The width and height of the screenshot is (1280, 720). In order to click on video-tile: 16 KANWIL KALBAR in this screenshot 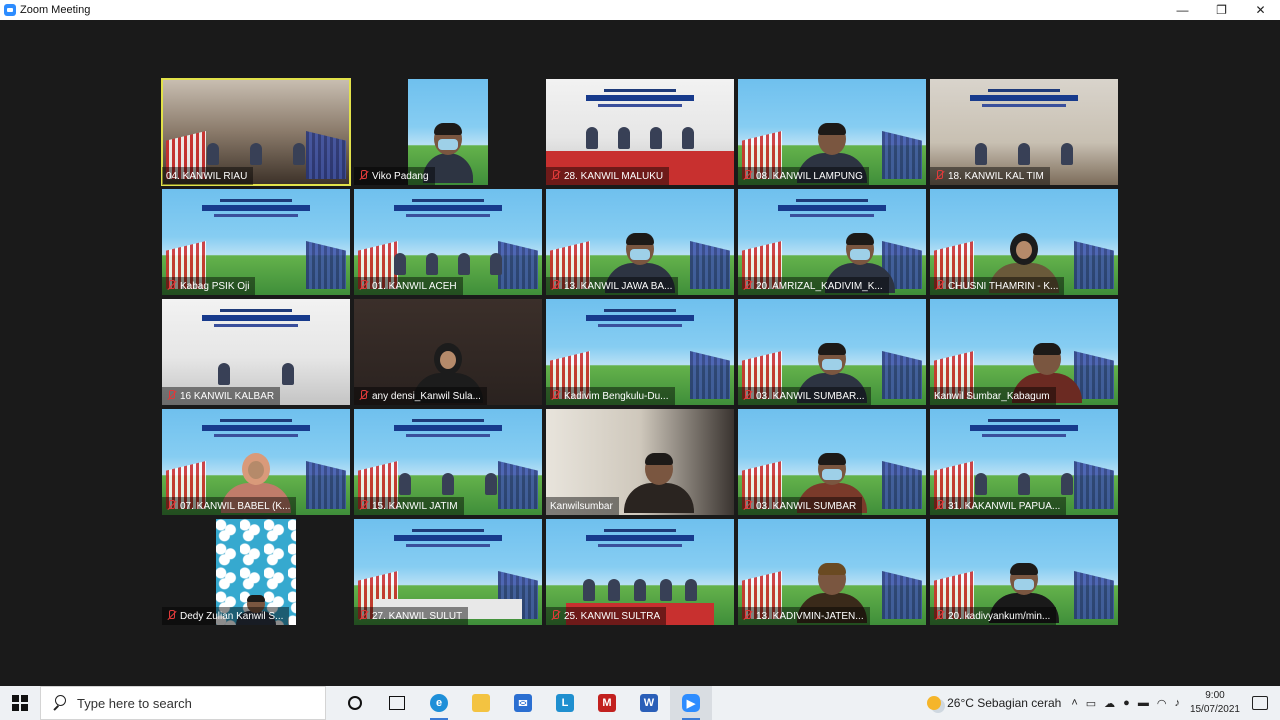, I will do `click(256, 352)`.